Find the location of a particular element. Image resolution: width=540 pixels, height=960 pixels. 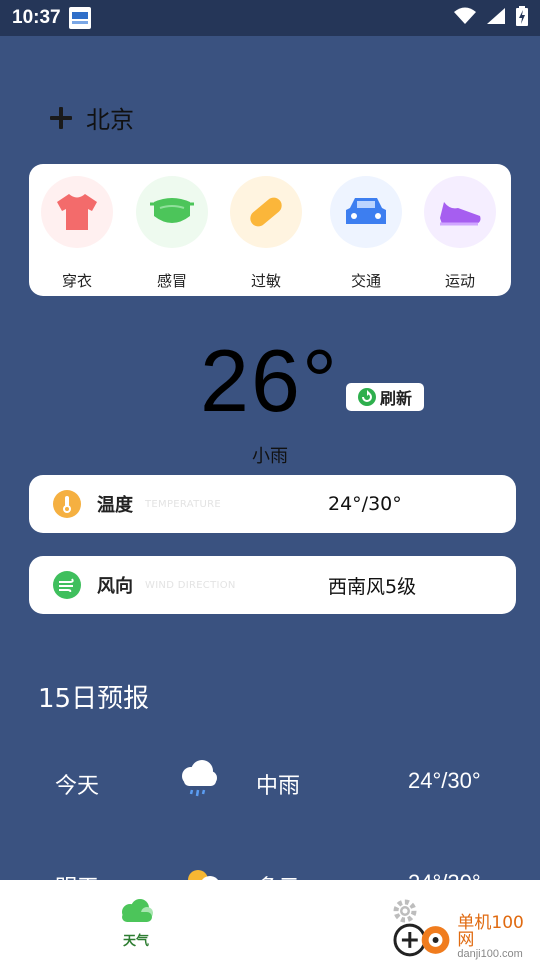

index-item-sport: 运动 is located at coordinates (460, 233).